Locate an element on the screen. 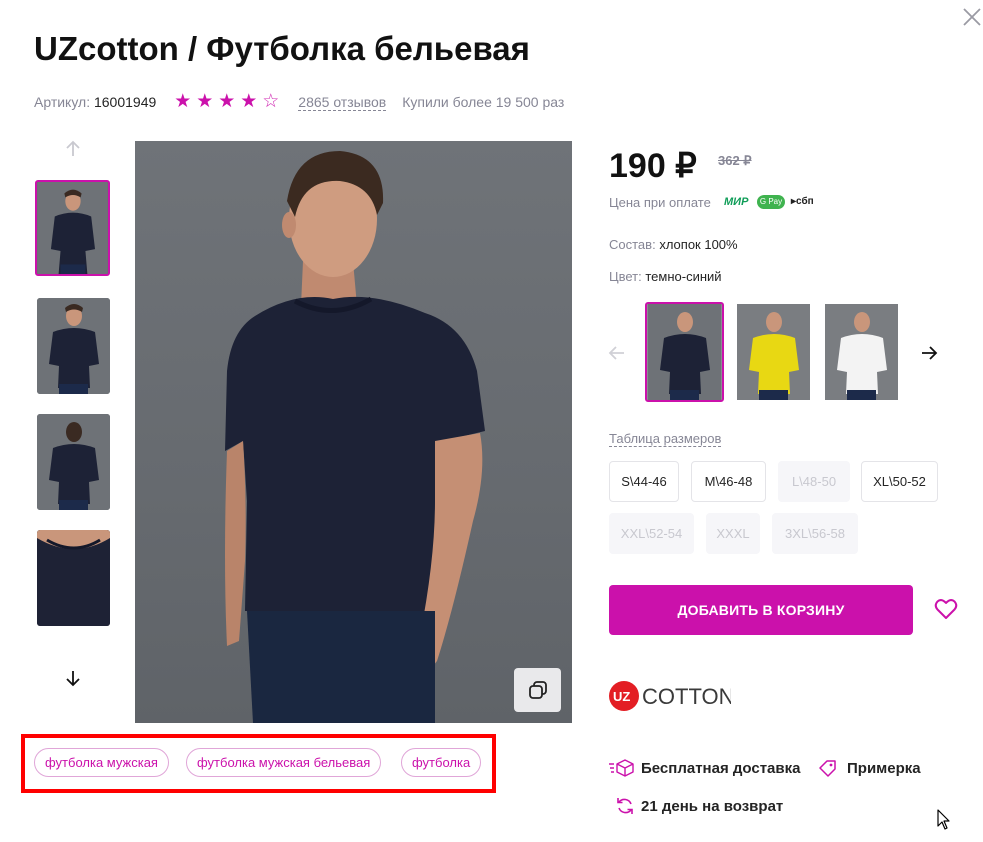 This screenshot has width=983, height=842. delivery-box-icon is located at coordinates (622, 768).